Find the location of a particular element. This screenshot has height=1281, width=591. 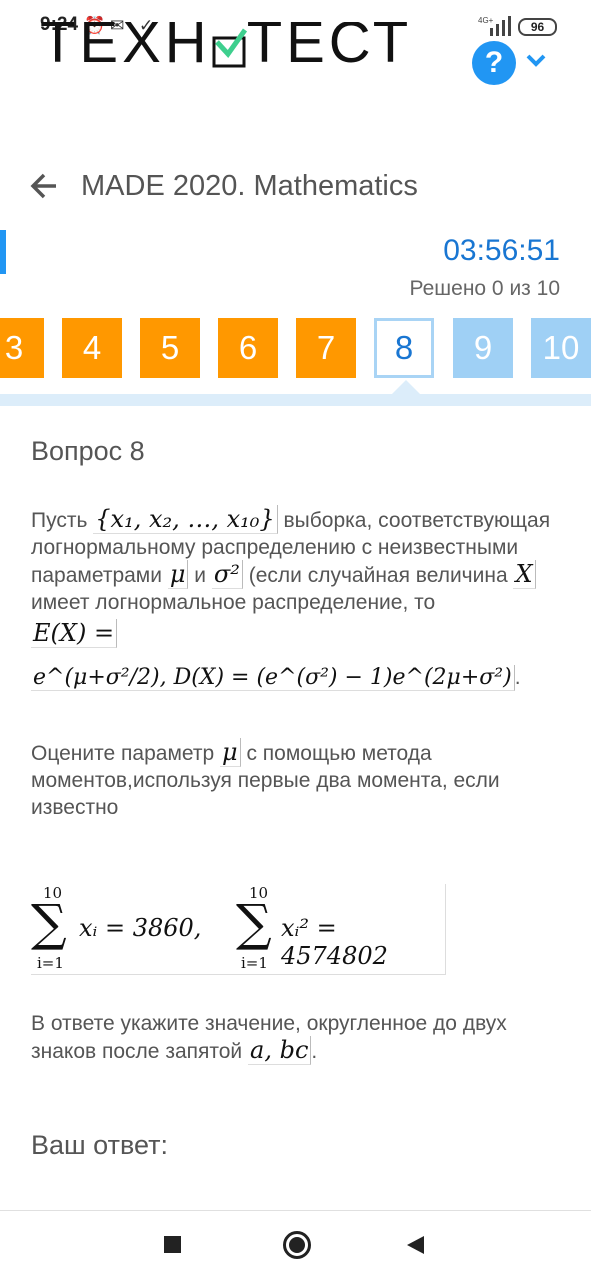

answer-label: Ваш ответ: is located at coordinates (100, 1145).